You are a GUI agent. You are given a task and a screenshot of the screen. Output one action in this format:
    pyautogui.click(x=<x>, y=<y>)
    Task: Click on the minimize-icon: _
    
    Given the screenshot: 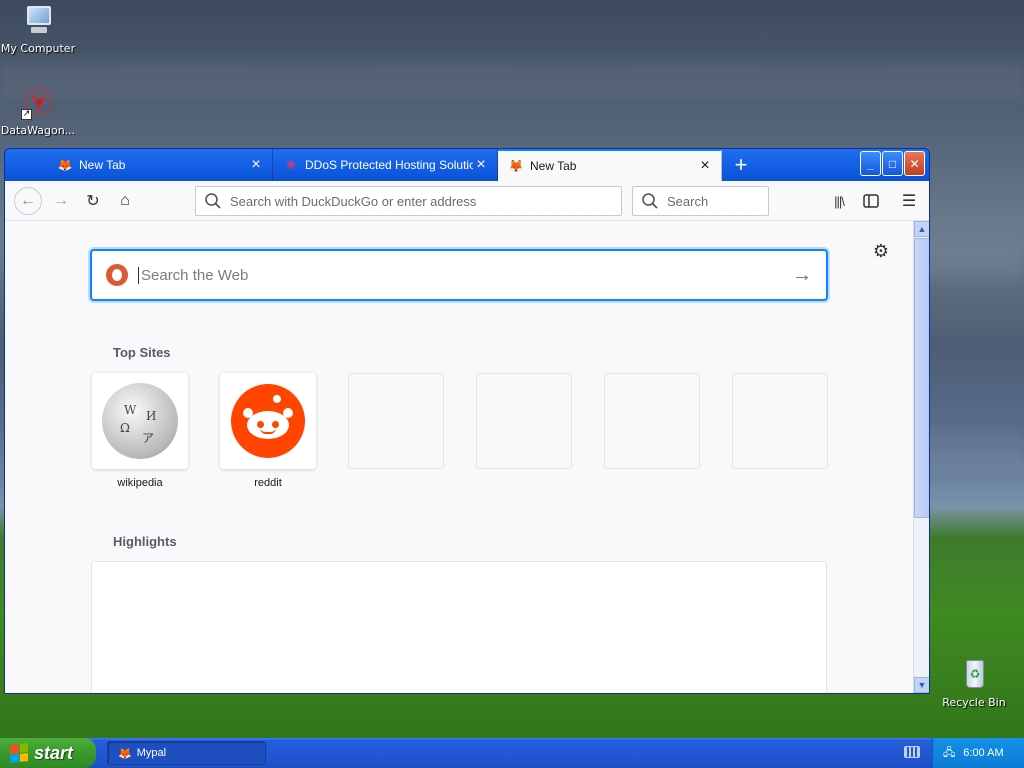 What is the action you would take?
    pyautogui.click(x=870, y=163)
    